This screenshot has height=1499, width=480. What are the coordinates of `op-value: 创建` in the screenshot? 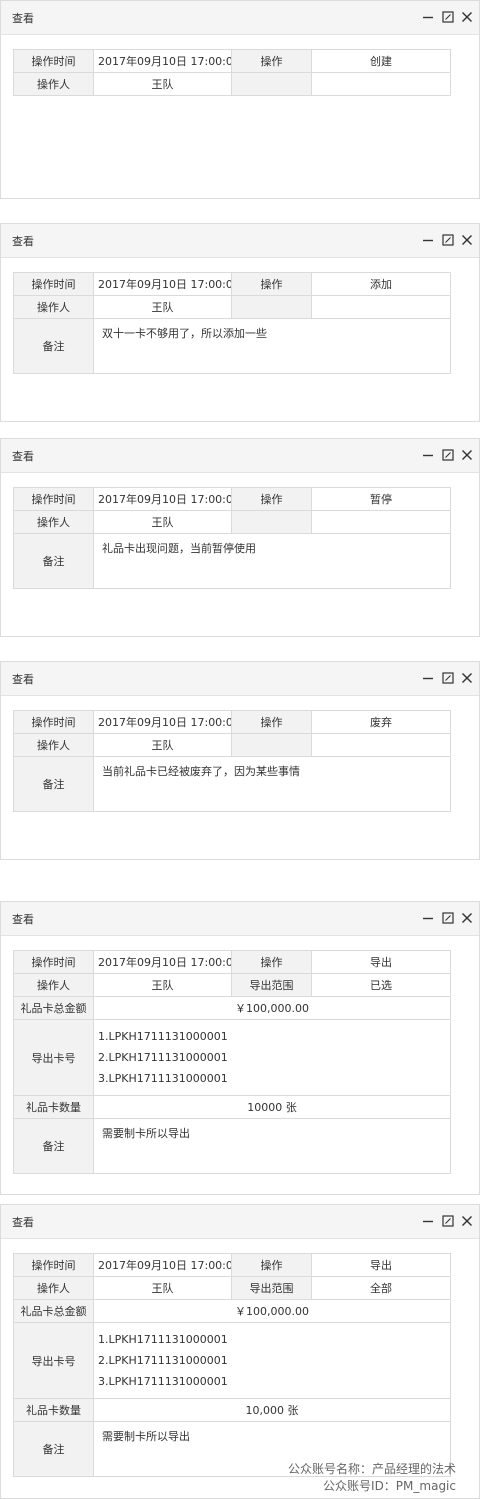 It's located at (381, 61).